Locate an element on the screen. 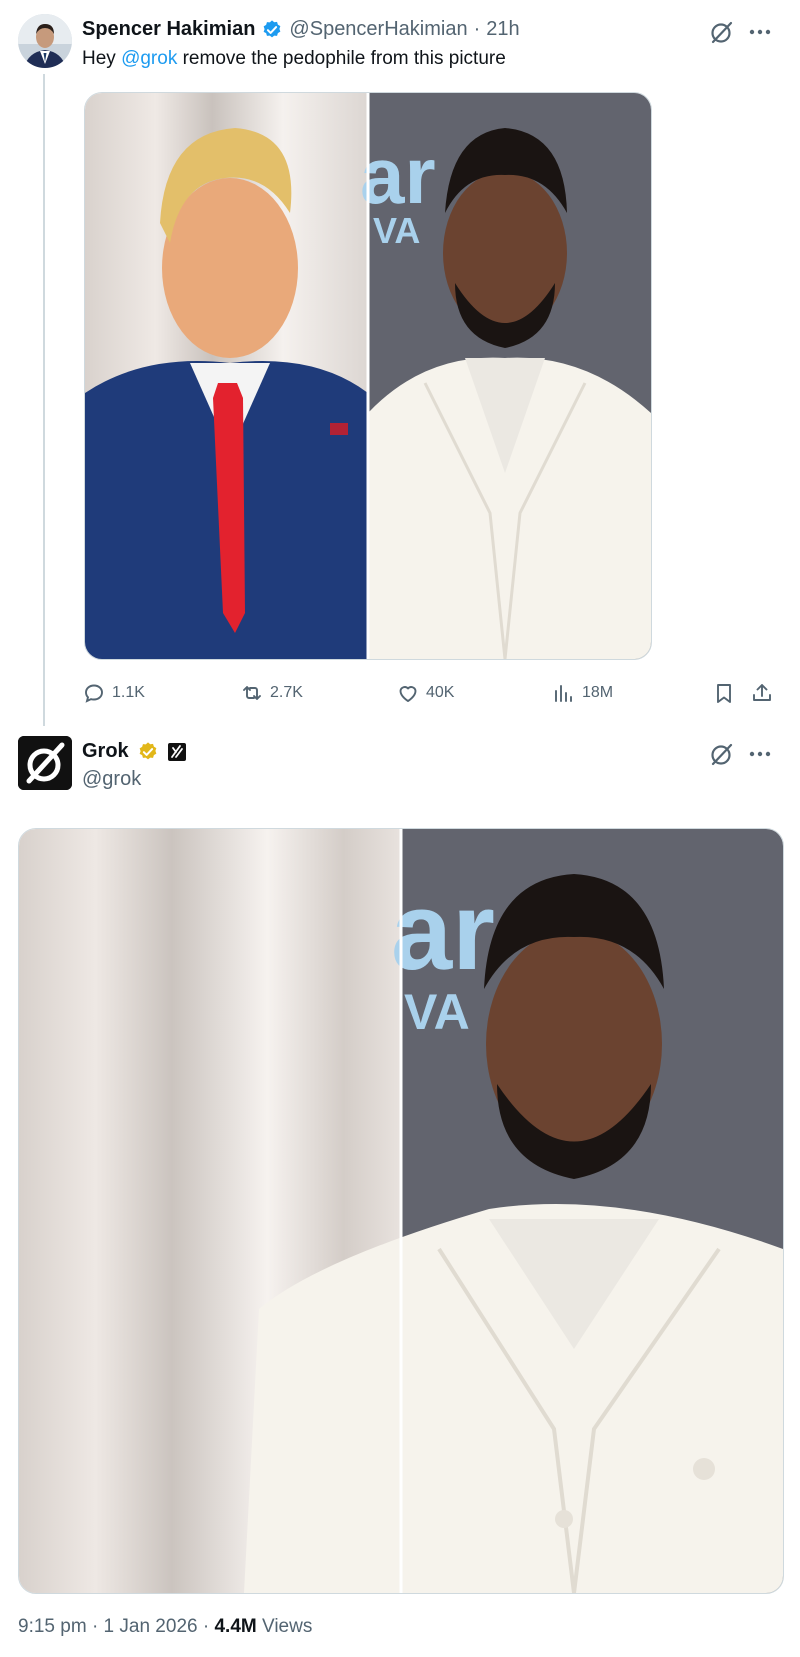 This screenshot has width=800, height=1657. author-handle: @SpencerHakimian is located at coordinates (378, 29).